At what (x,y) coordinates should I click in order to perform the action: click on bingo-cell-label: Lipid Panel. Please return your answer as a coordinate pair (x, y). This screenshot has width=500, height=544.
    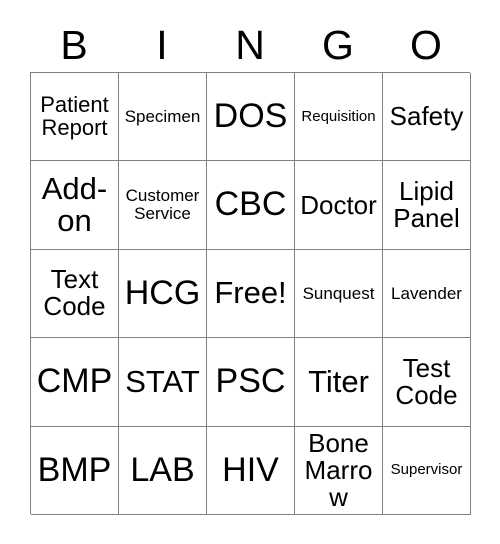
    Looking at the image, I should click on (426, 205).